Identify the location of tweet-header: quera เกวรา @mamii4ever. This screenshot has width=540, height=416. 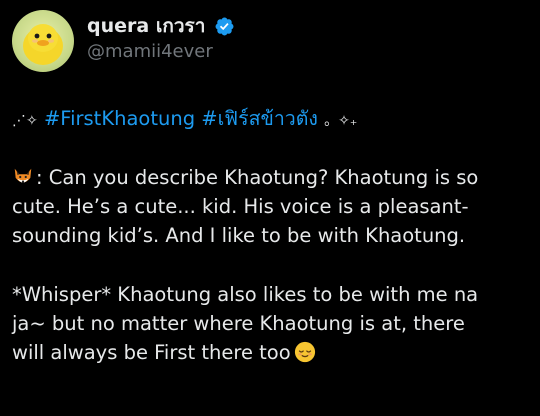
(270, 41).